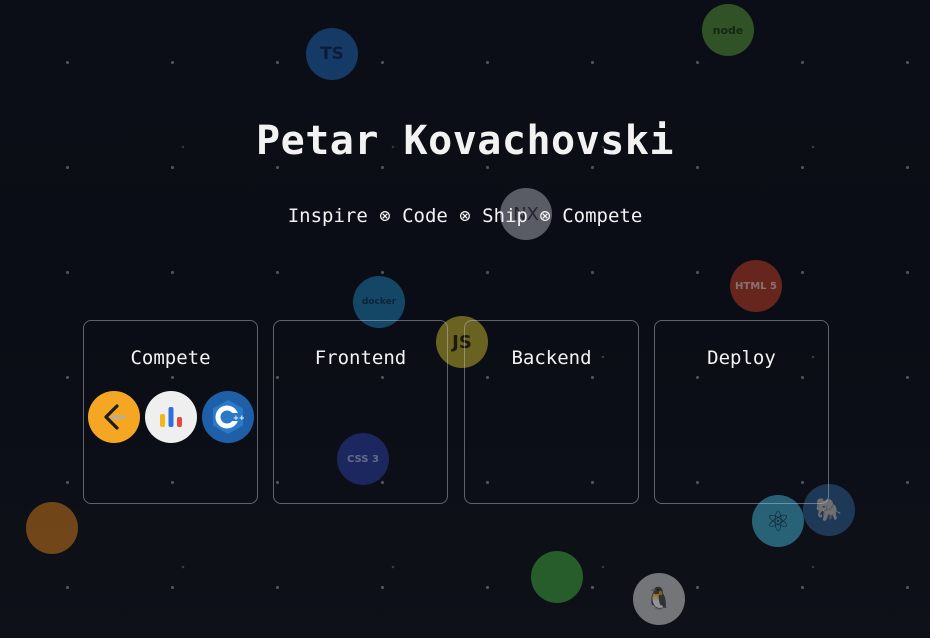 The height and width of the screenshot is (638, 930). What do you see at coordinates (728, 30) in the screenshot?
I see `nodejs-icon: node` at bounding box center [728, 30].